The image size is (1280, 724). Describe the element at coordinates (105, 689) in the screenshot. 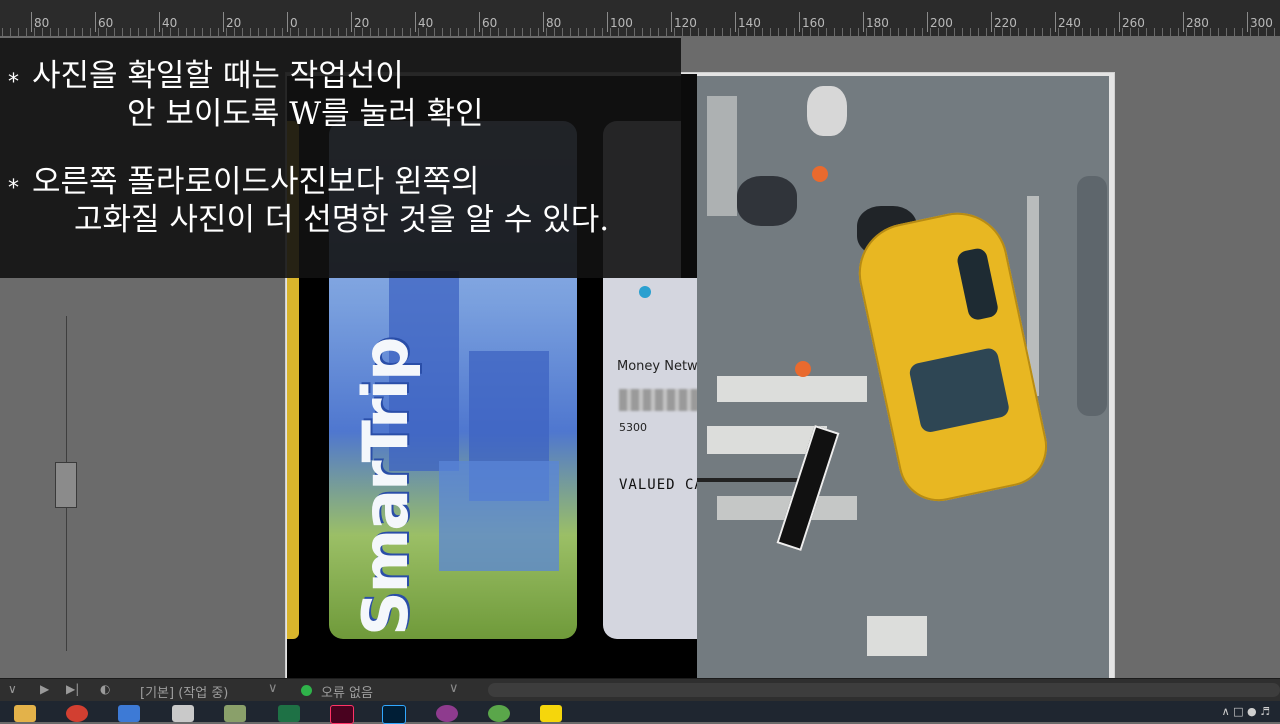

I see `open-in-icon: ◐` at that location.